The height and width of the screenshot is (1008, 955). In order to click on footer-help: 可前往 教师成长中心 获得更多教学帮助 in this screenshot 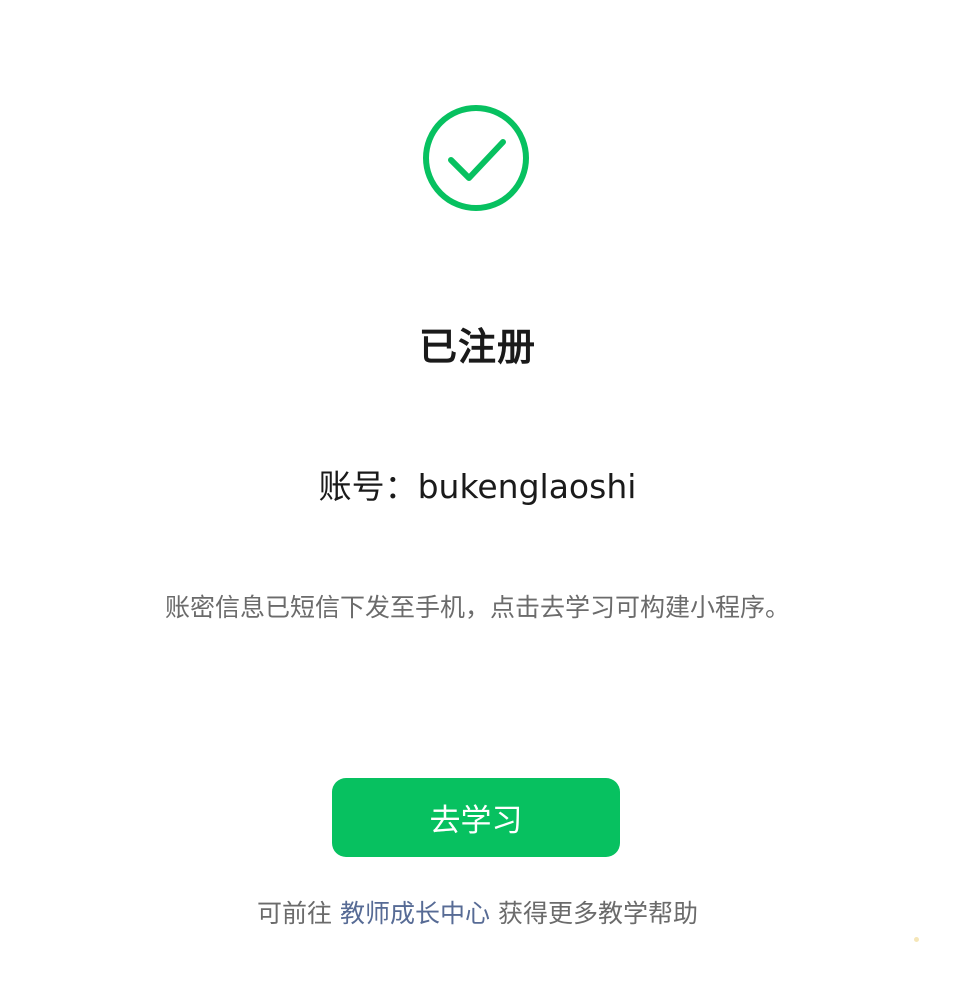, I will do `click(477, 912)`.